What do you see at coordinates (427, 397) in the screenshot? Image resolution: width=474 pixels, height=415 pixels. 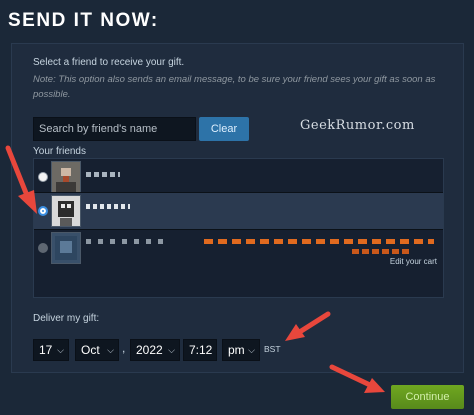 I see `continue-button: Continue` at bounding box center [427, 397].